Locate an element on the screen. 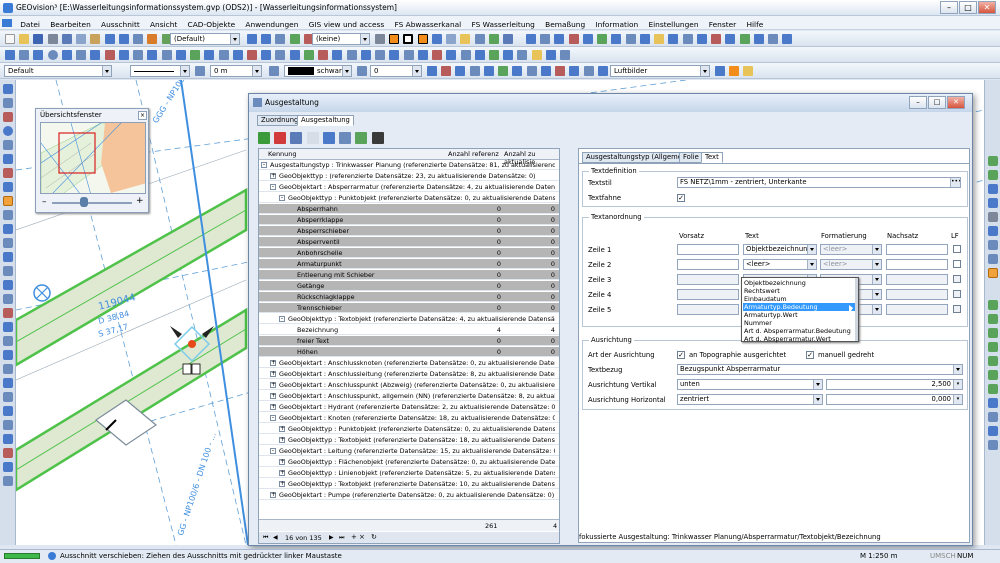 The width and height of the screenshot is (1000, 563). search-icon is located at coordinates (479, 39).